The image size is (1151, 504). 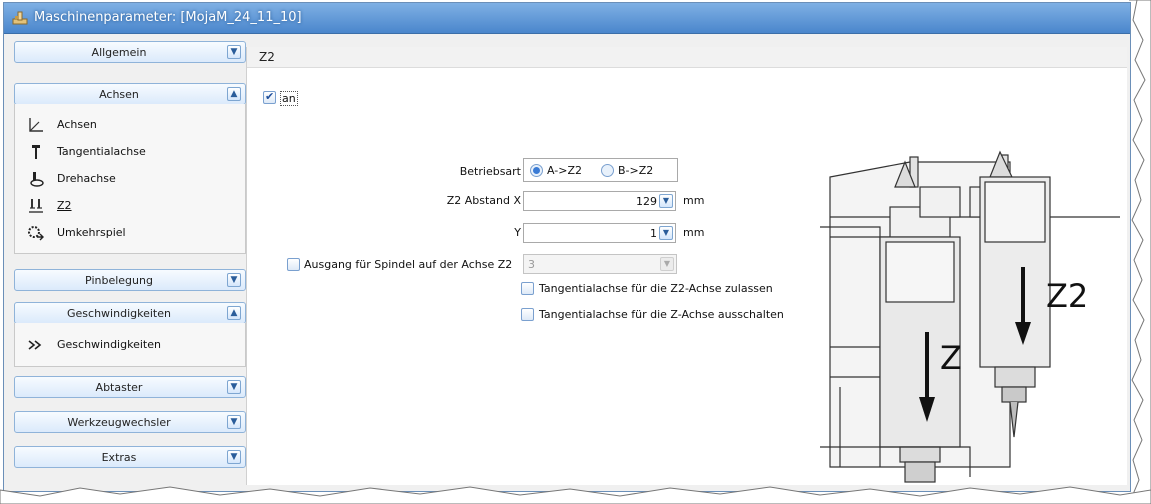 What do you see at coordinates (36, 125) in the screenshot?
I see `axes-icon` at bounding box center [36, 125].